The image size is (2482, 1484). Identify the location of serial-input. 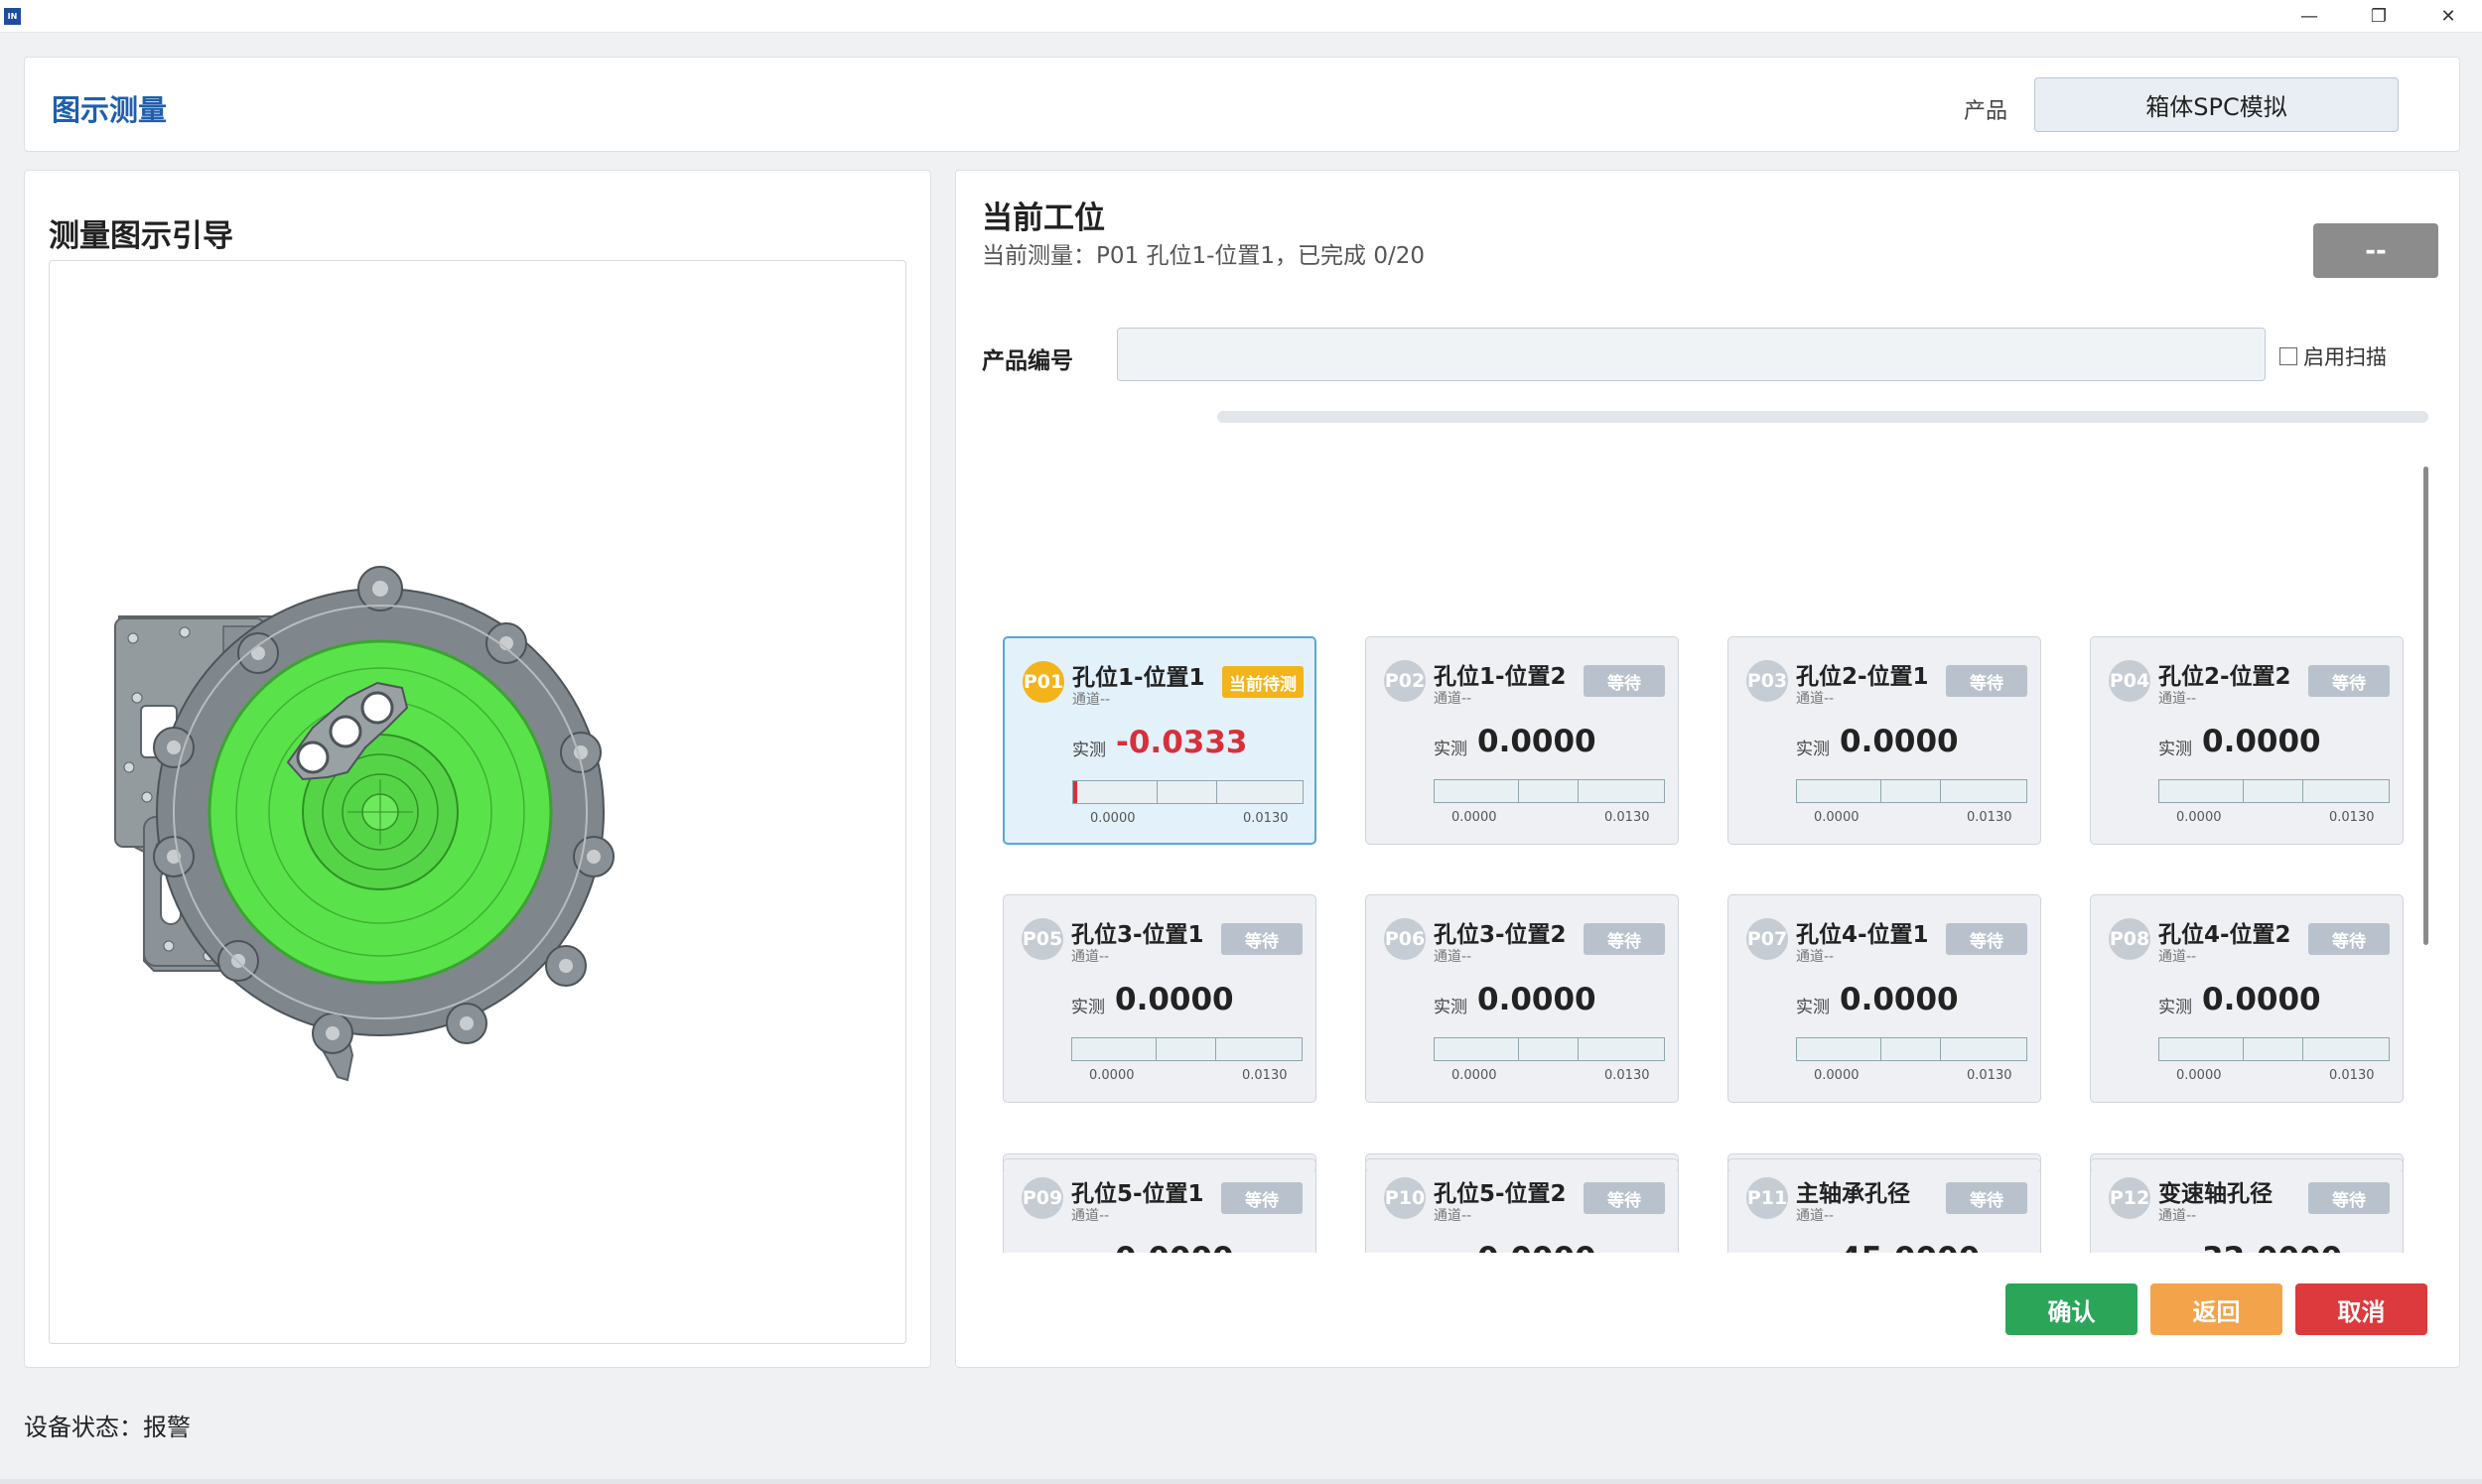
(1691, 354).